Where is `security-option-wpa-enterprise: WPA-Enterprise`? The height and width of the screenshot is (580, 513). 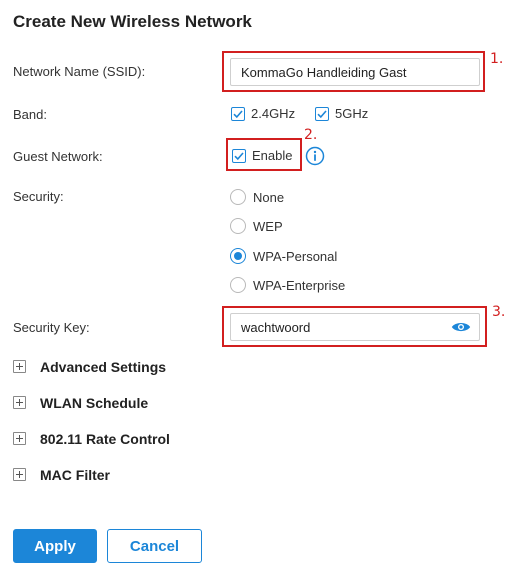
security-option-wpa-enterprise: WPA-Enterprise is located at coordinates (305, 286).